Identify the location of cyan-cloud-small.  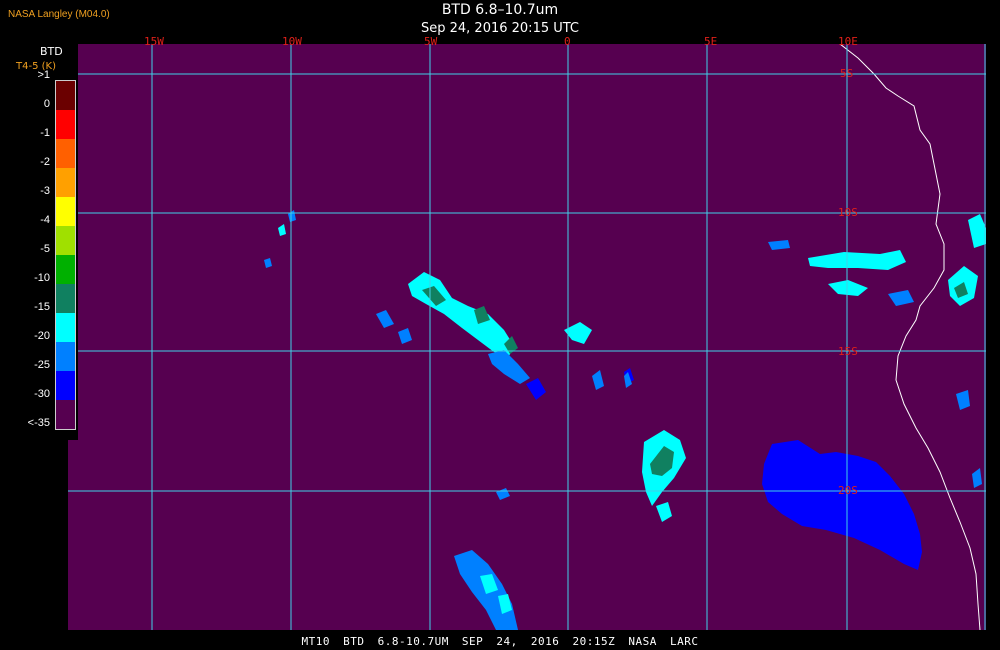
(664, 512).